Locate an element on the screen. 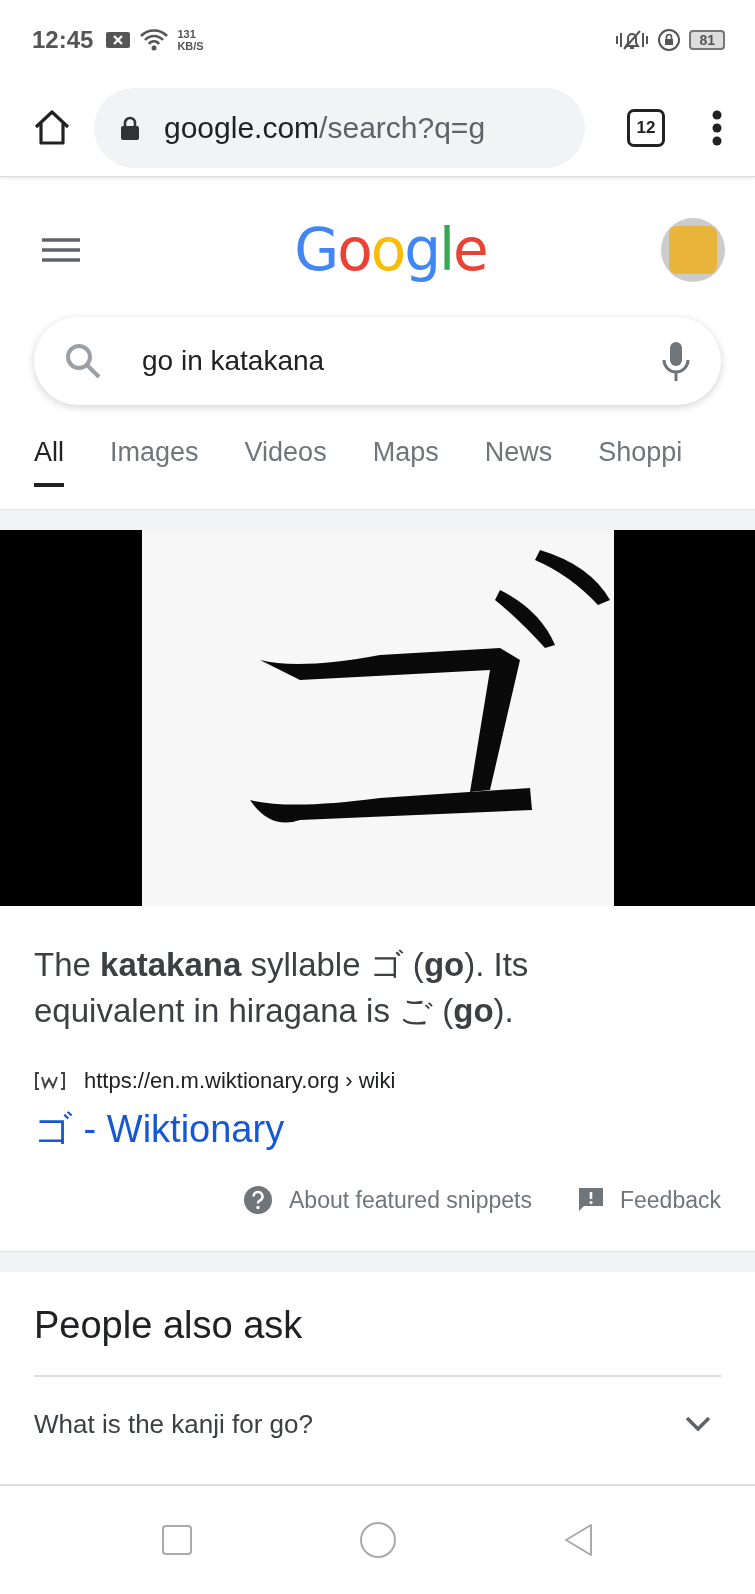 This screenshot has height=1594, width=755. notification-icon is located at coordinates (118, 40).